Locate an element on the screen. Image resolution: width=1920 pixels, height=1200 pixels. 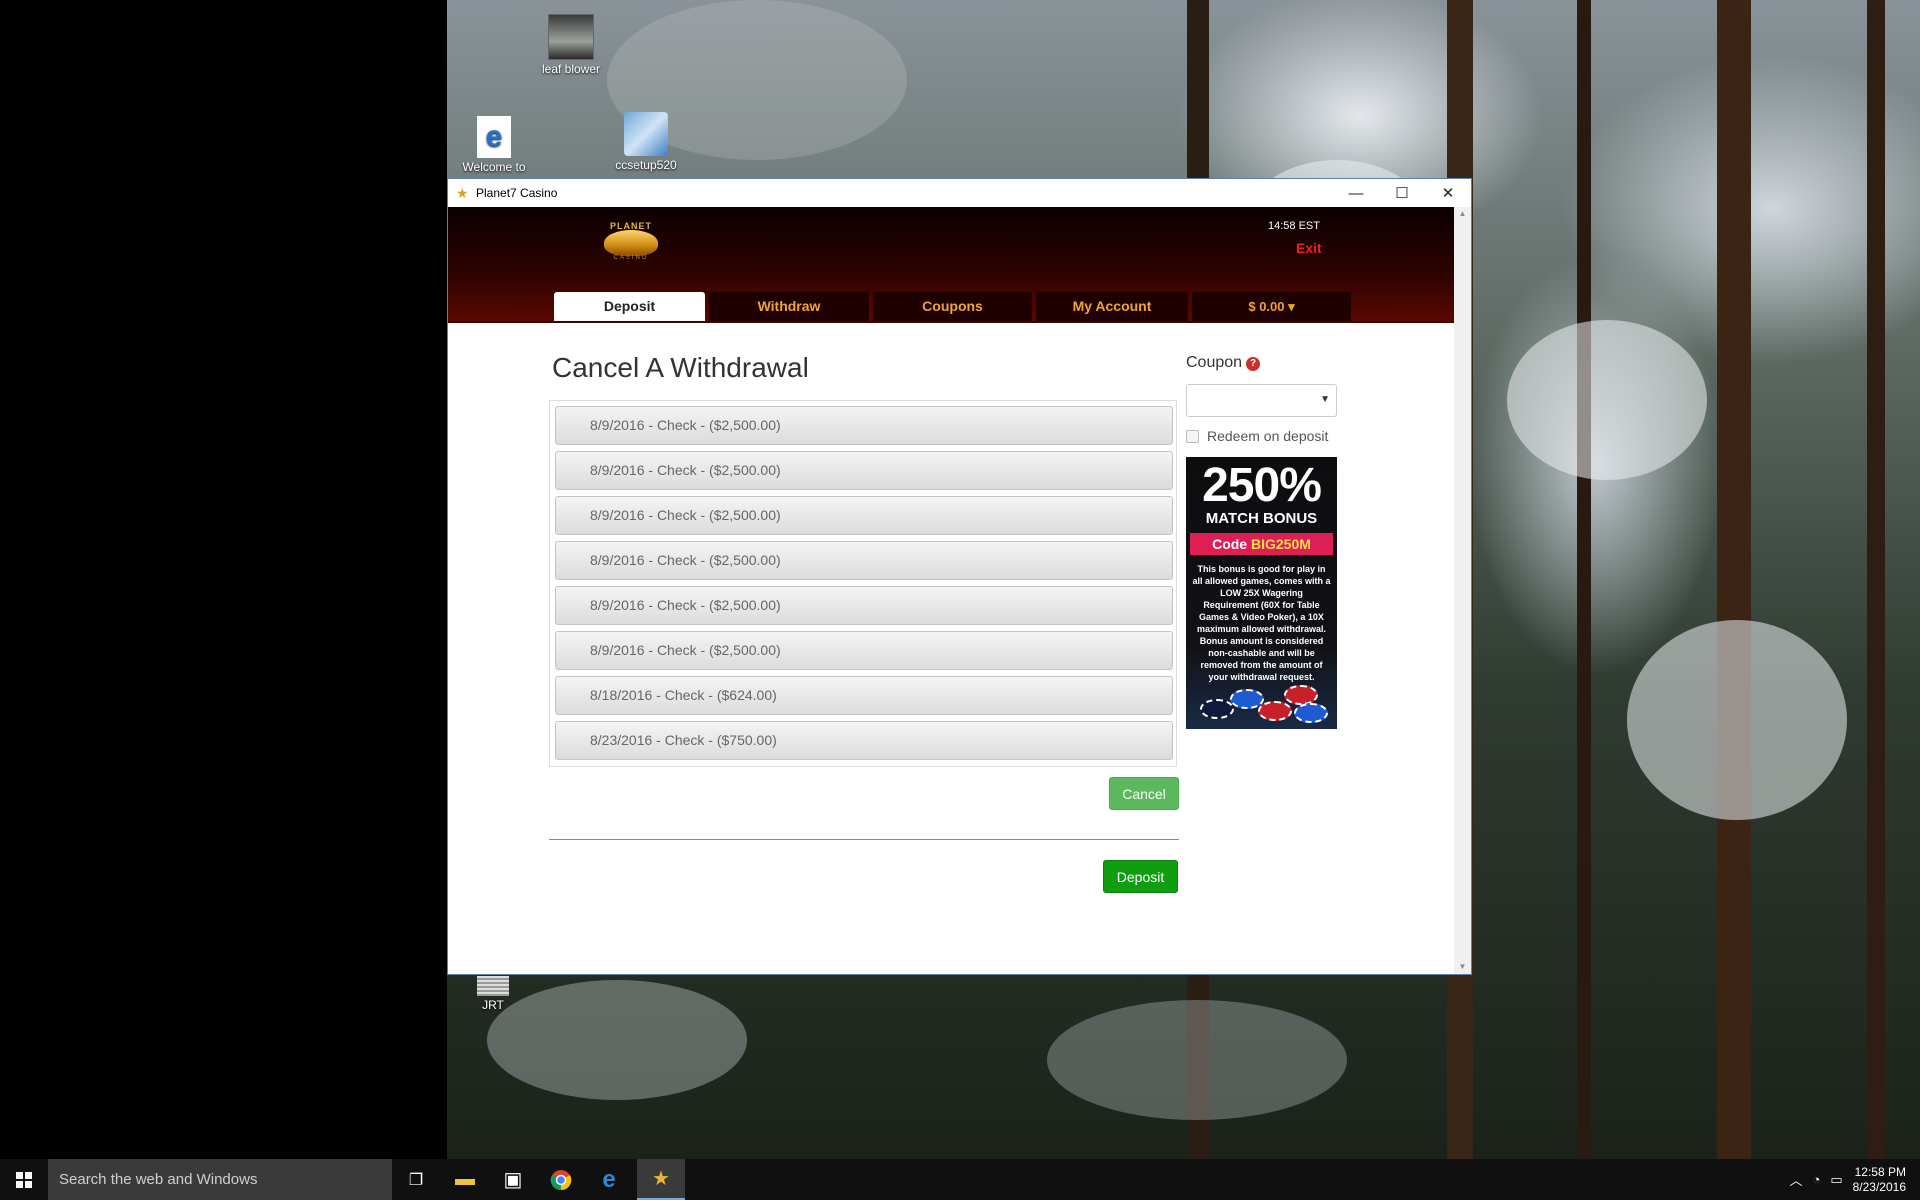
desktop-icon-leaf-blower: leaf blower is located at coordinates (571, 45).